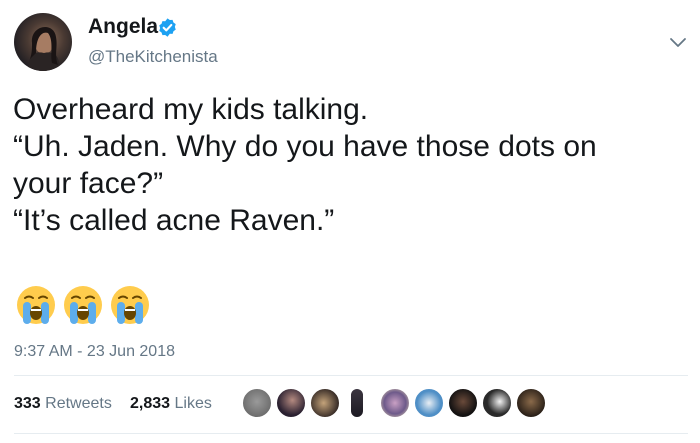 Image resolution: width=700 pixels, height=443 pixels. Describe the element at coordinates (153, 57) in the screenshot. I see `user-handle: @TheKitchenista` at that location.